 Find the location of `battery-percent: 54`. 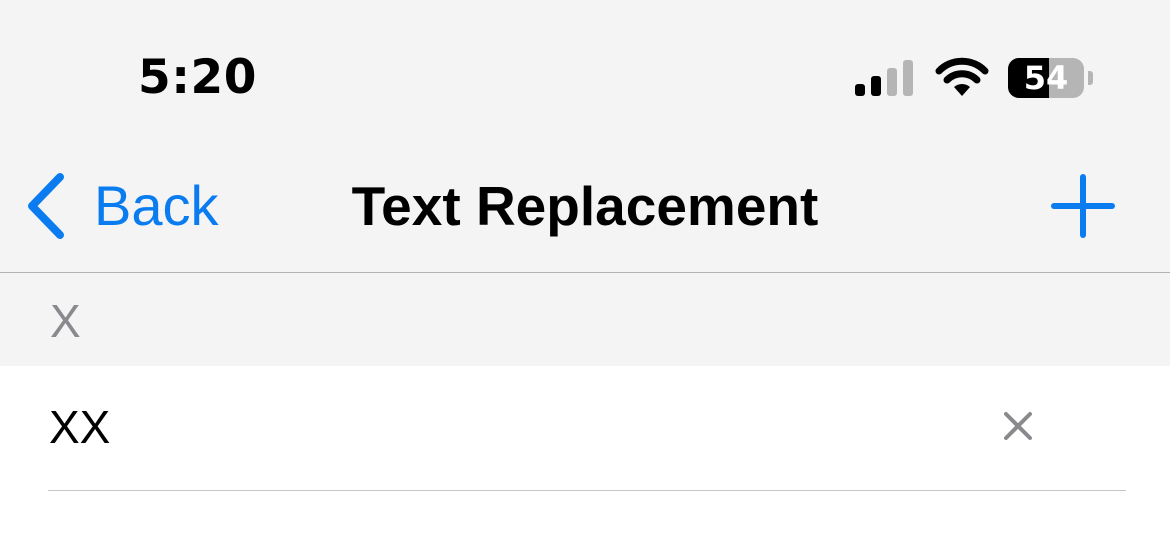

battery-percent: 54 is located at coordinates (1046, 78).